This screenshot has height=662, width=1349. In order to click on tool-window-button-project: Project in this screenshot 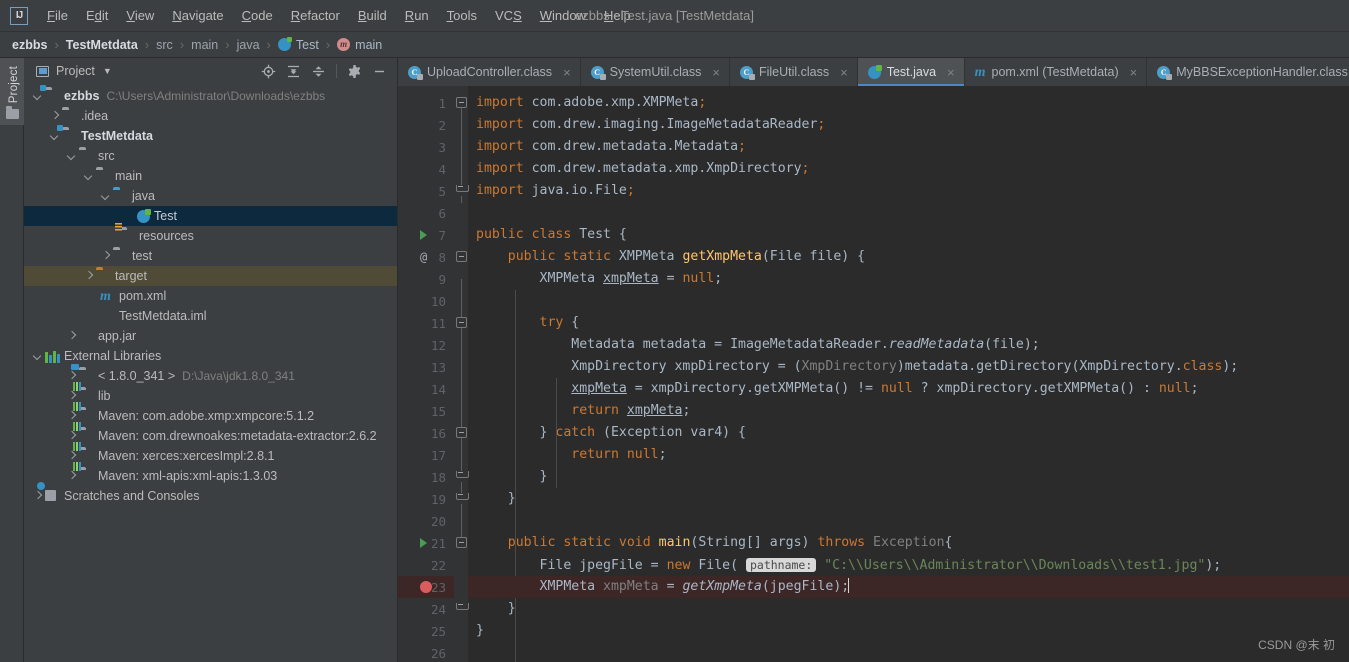, I will do `click(12, 92)`.